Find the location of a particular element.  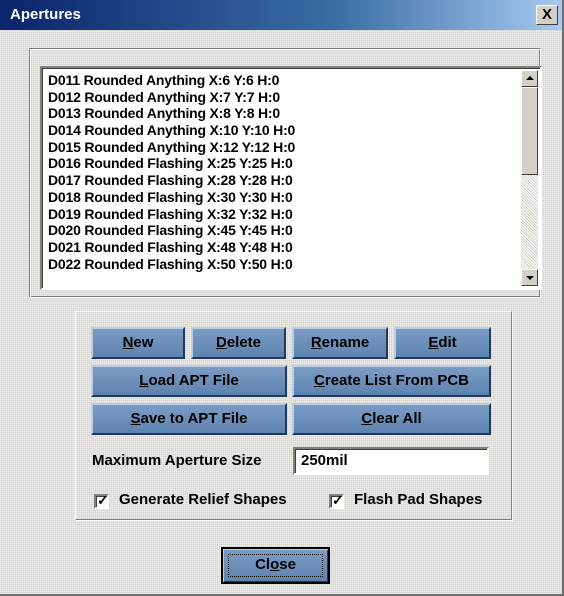

list-item: D015 Rounded Anything X:12 Y:12 H:0 is located at coordinates (283, 147).